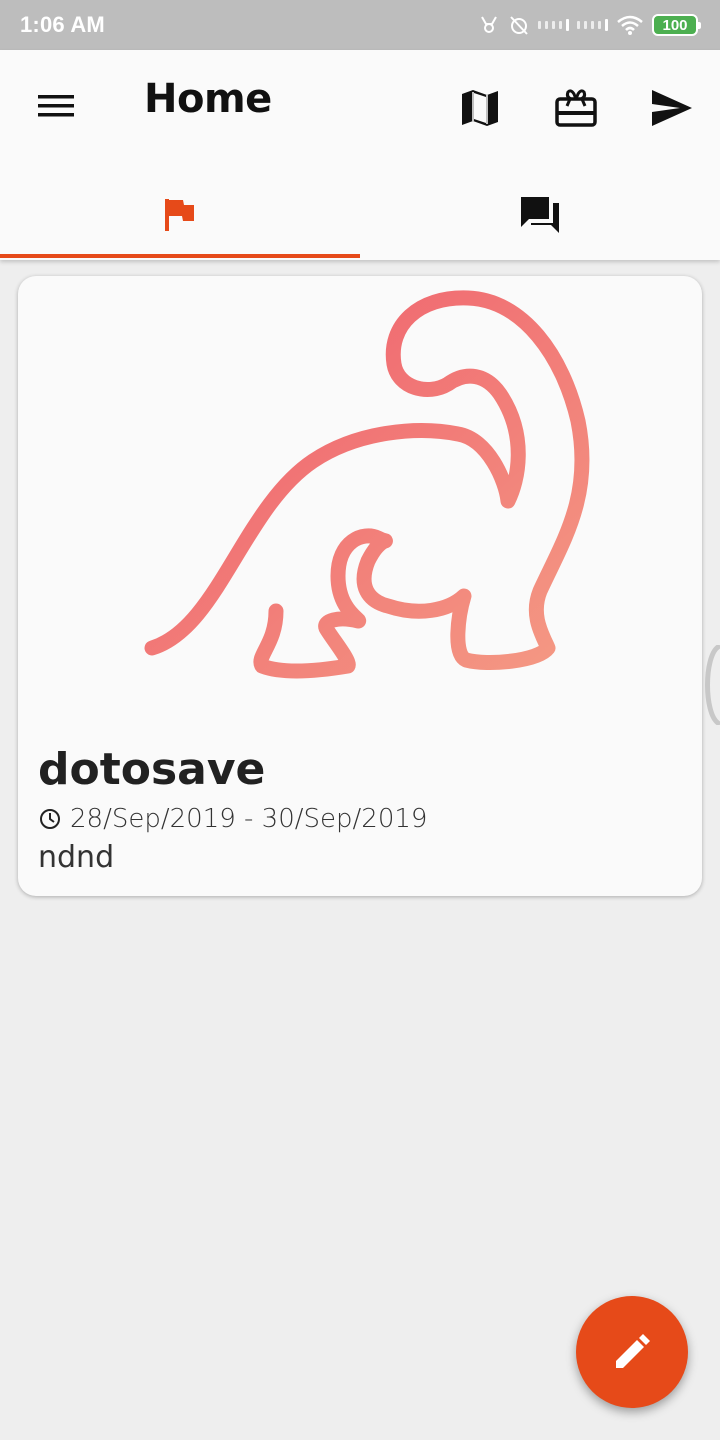 The image size is (720, 1440). Describe the element at coordinates (709, 685) in the screenshot. I see `edge-swipe-handle` at that location.